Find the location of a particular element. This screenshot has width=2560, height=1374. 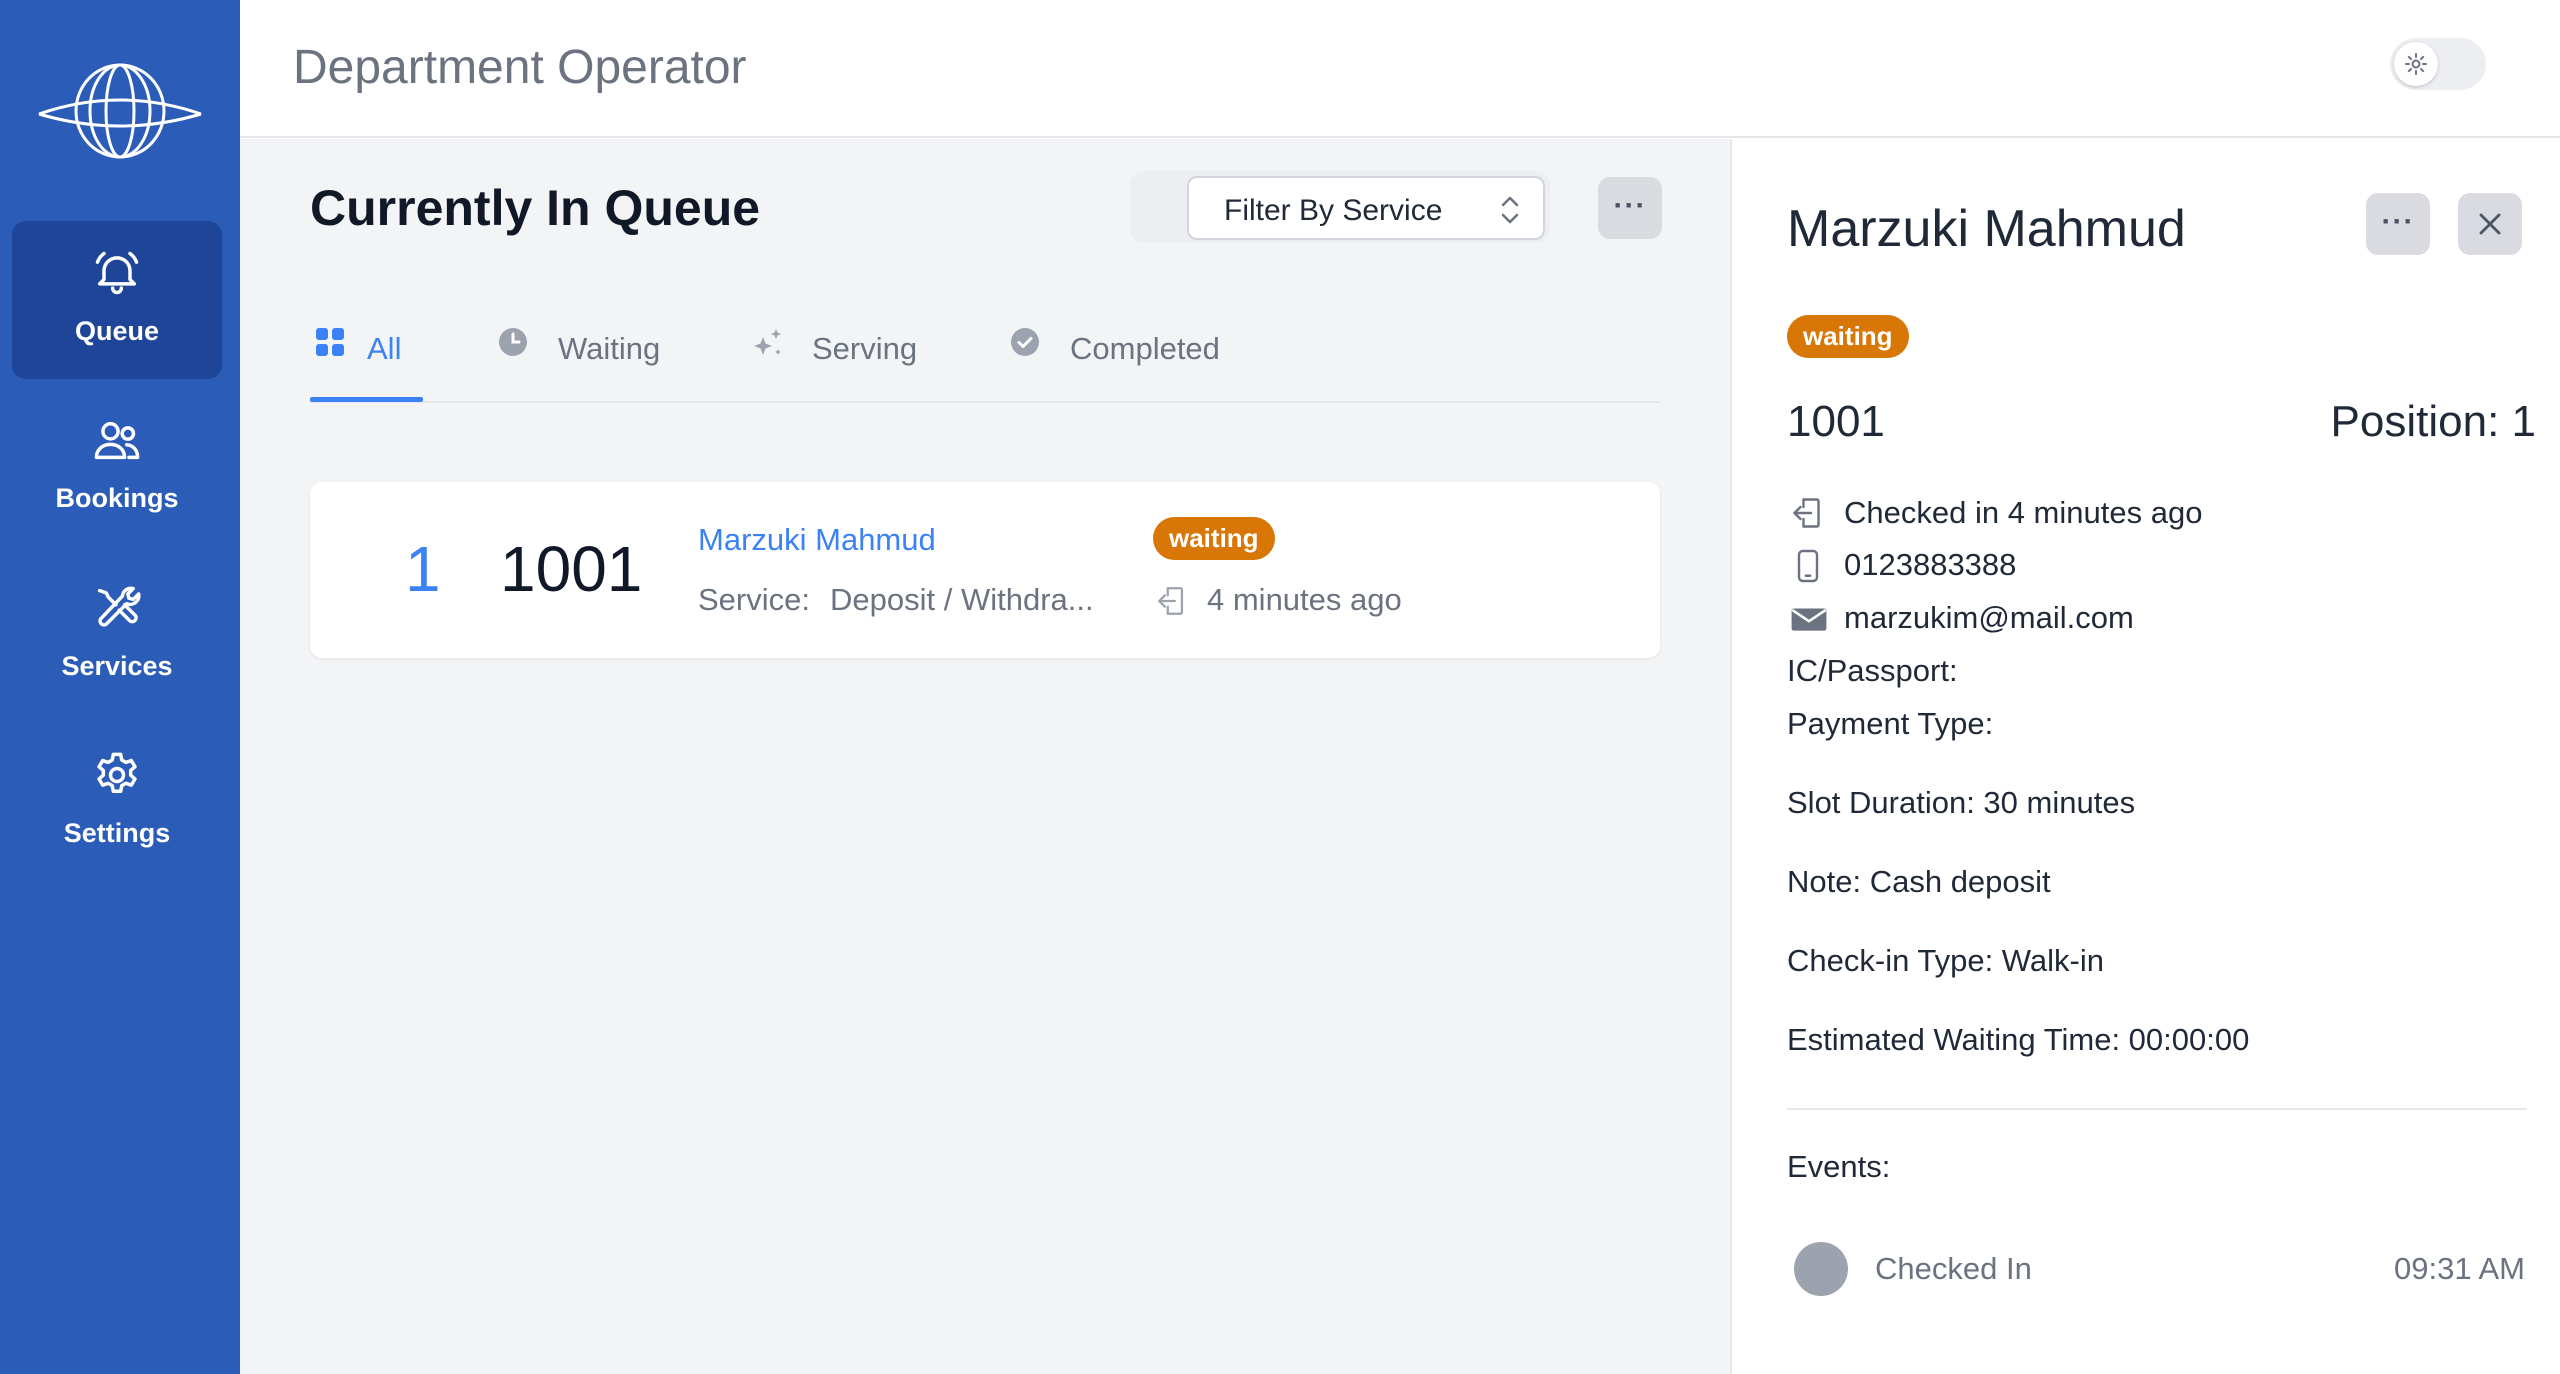

tab-all: All is located at coordinates (375, 359).